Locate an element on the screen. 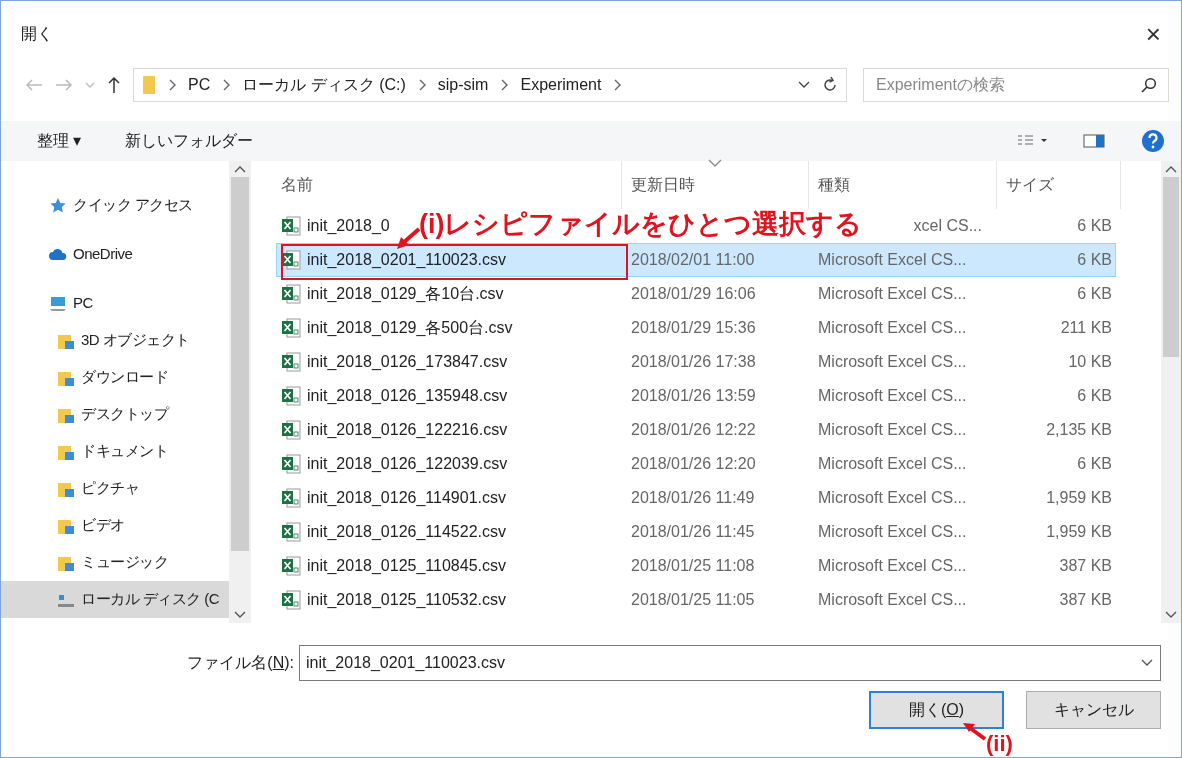  column-header: 更新日時 is located at coordinates (714, 185).